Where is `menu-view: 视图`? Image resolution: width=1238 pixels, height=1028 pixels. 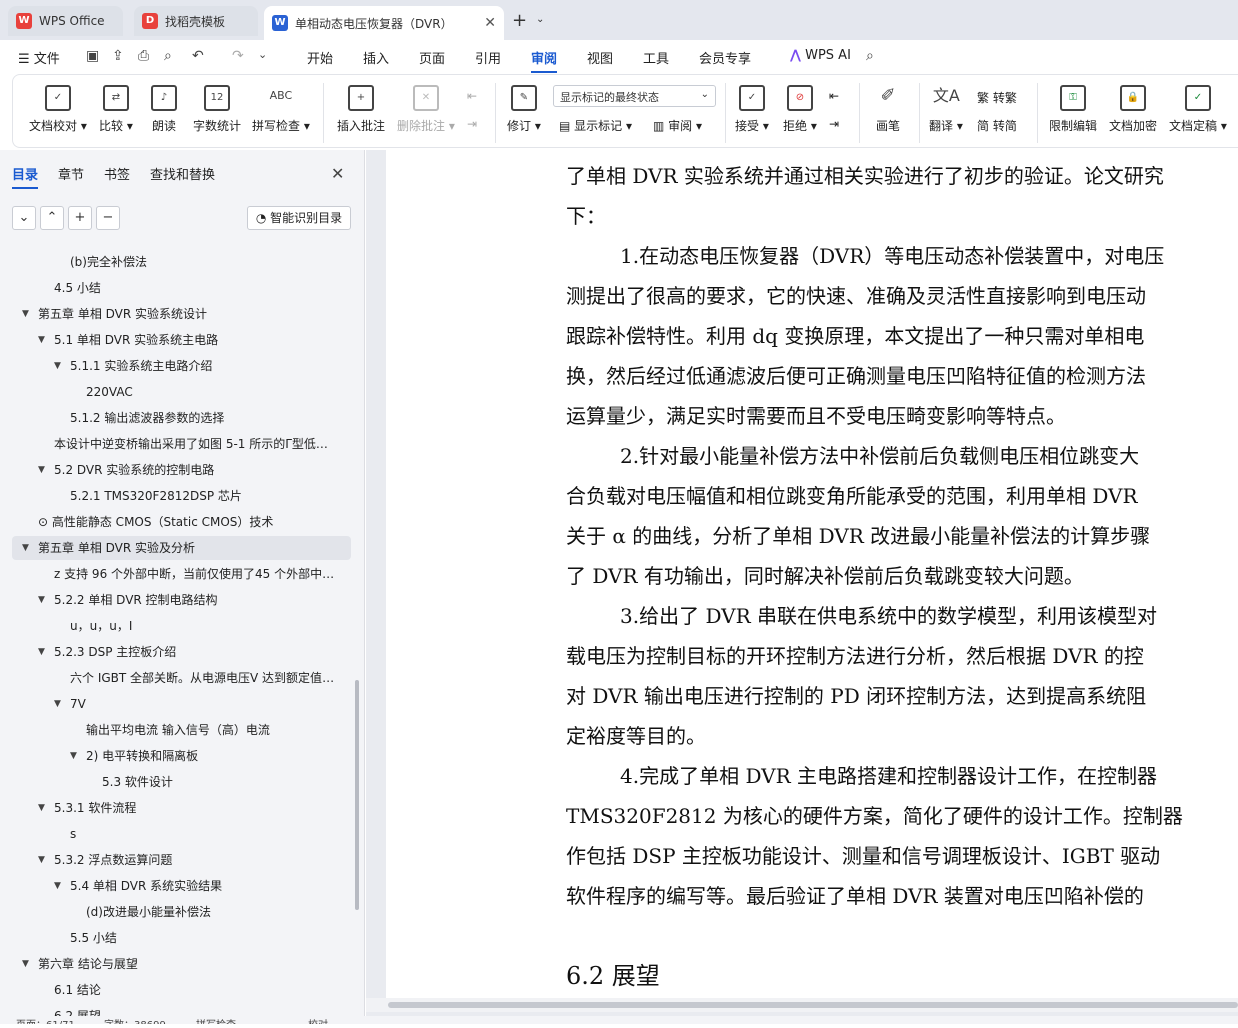
menu-view: 视图 is located at coordinates (600, 57).